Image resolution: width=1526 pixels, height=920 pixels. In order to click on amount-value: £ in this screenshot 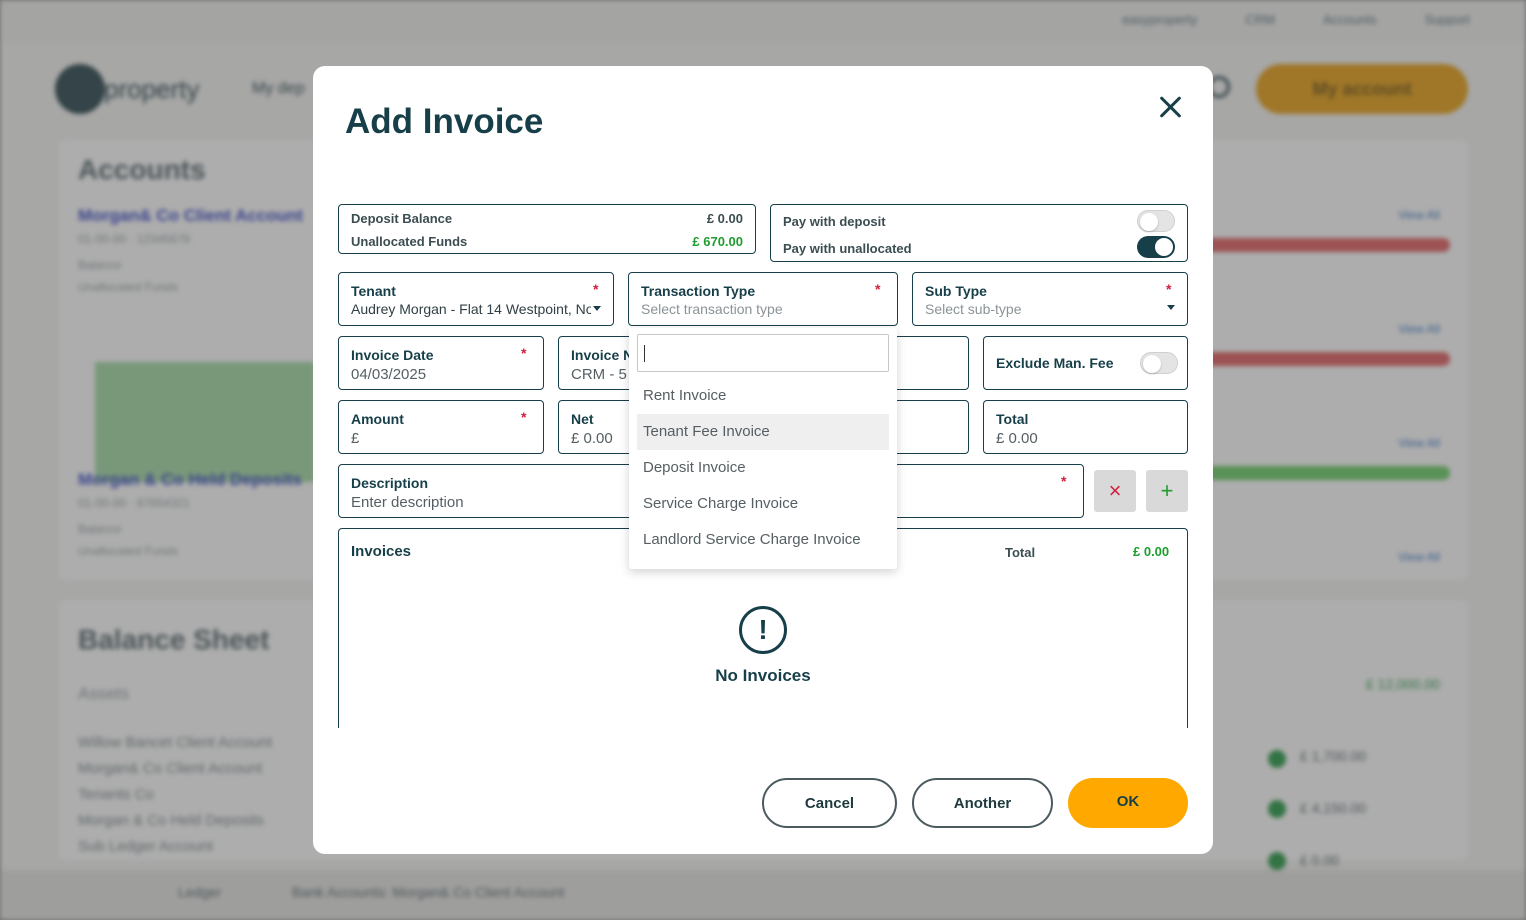, I will do `click(355, 438)`.